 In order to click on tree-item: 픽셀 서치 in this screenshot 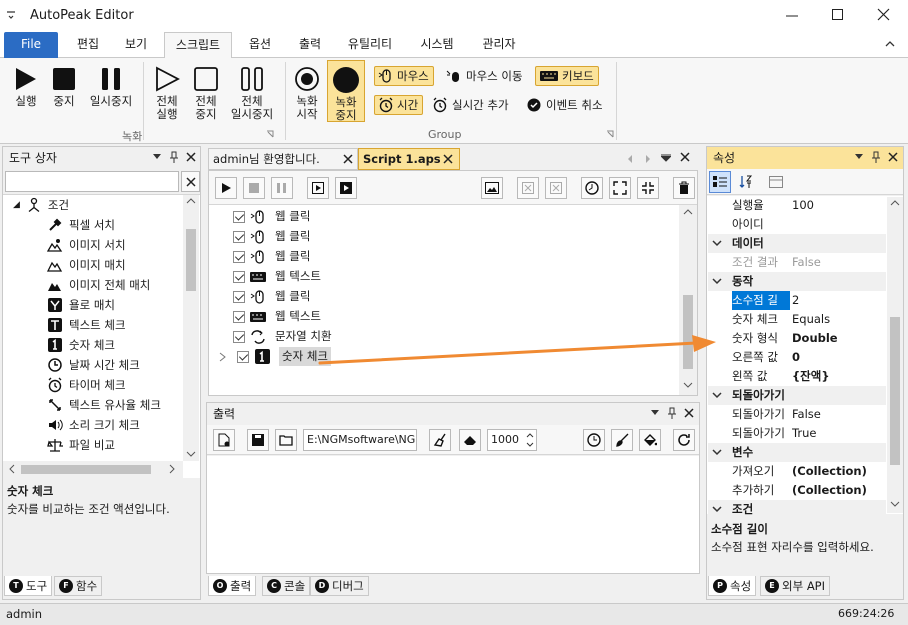, I will do `click(81, 225)`.